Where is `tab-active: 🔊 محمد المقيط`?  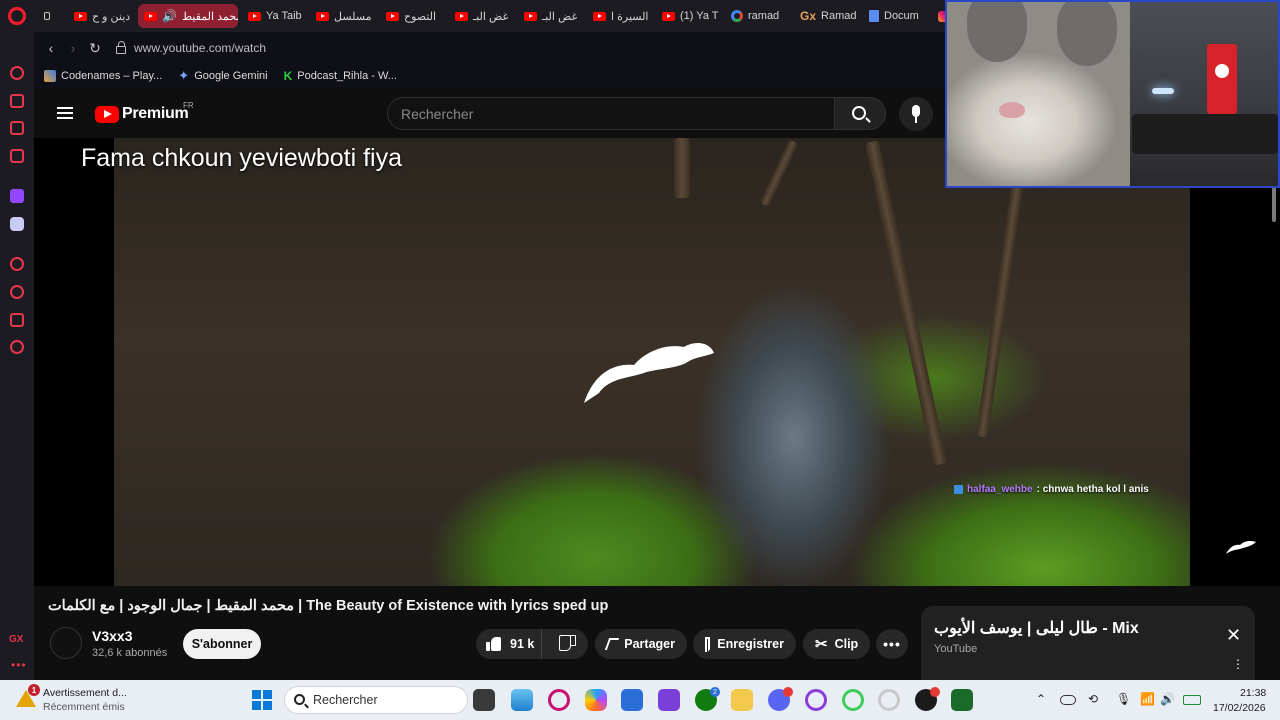 tab-active: 🔊 محمد المقيط is located at coordinates (188, 16).